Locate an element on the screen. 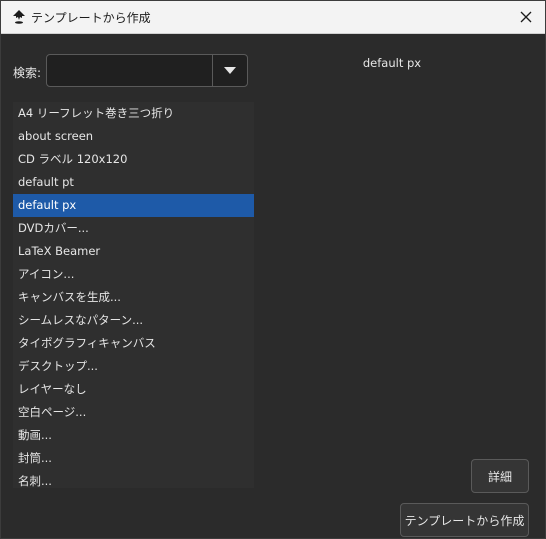  create-from-template-button: テンプレートから作成 is located at coordinates (464, 520).